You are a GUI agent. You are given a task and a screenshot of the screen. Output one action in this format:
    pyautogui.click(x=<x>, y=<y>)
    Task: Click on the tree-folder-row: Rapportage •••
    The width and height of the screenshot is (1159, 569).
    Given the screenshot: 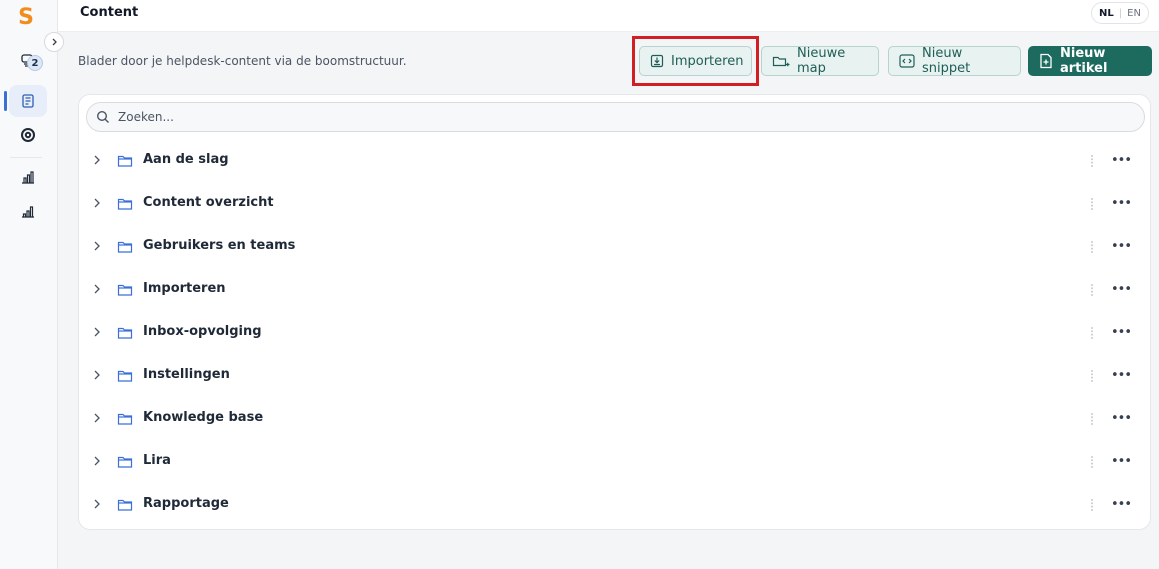 What is the action you would take?
    pyautogui.click(x=614, y=504)
    